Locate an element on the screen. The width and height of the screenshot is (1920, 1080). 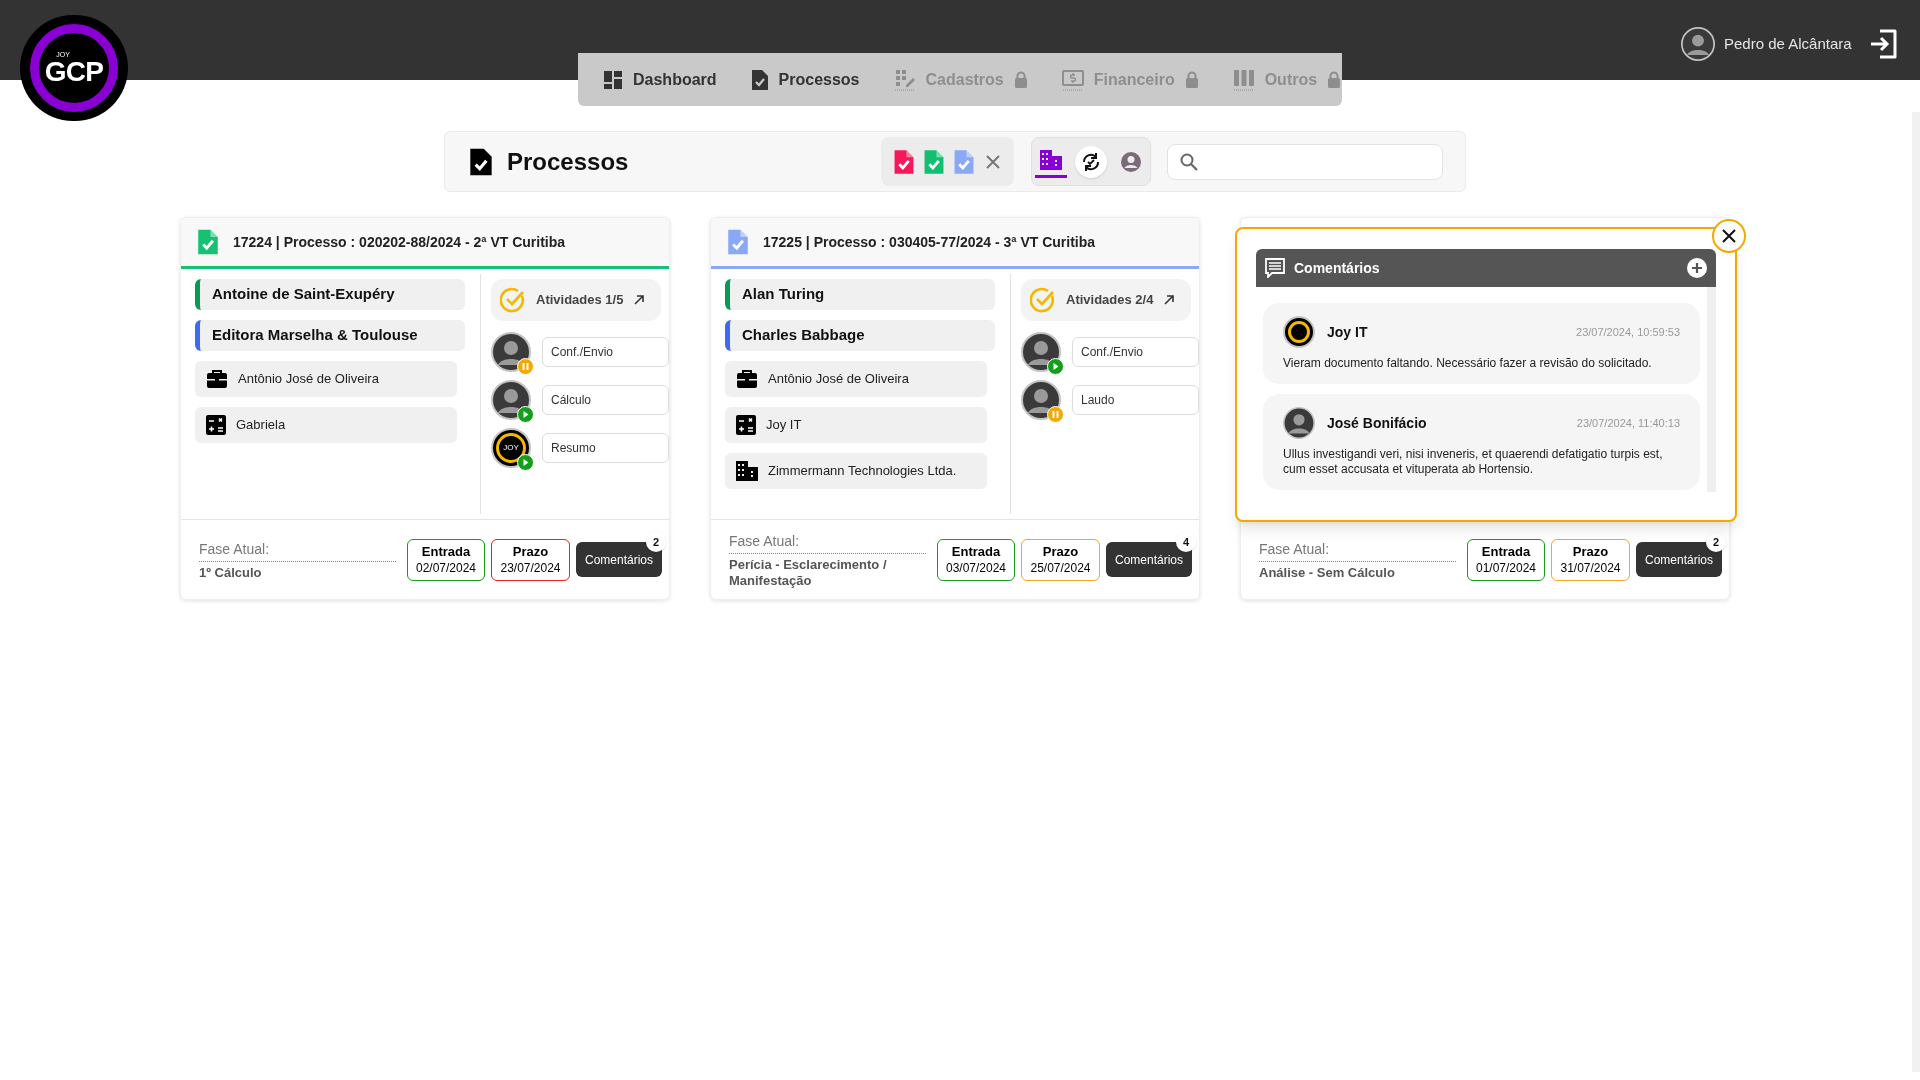
comment-time: 23/07/2024, 10:59:53 is located at coordinates (1628, 332).